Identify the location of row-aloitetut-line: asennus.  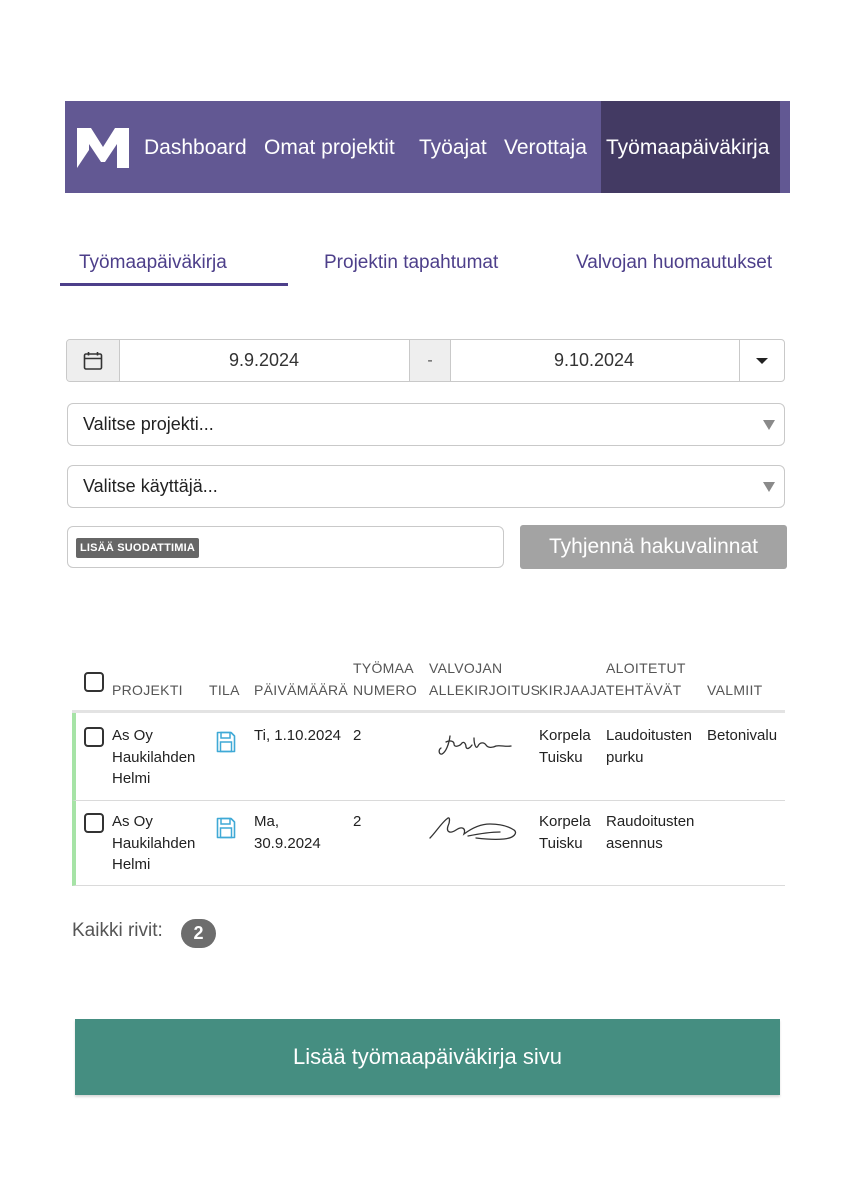
(634, 843).